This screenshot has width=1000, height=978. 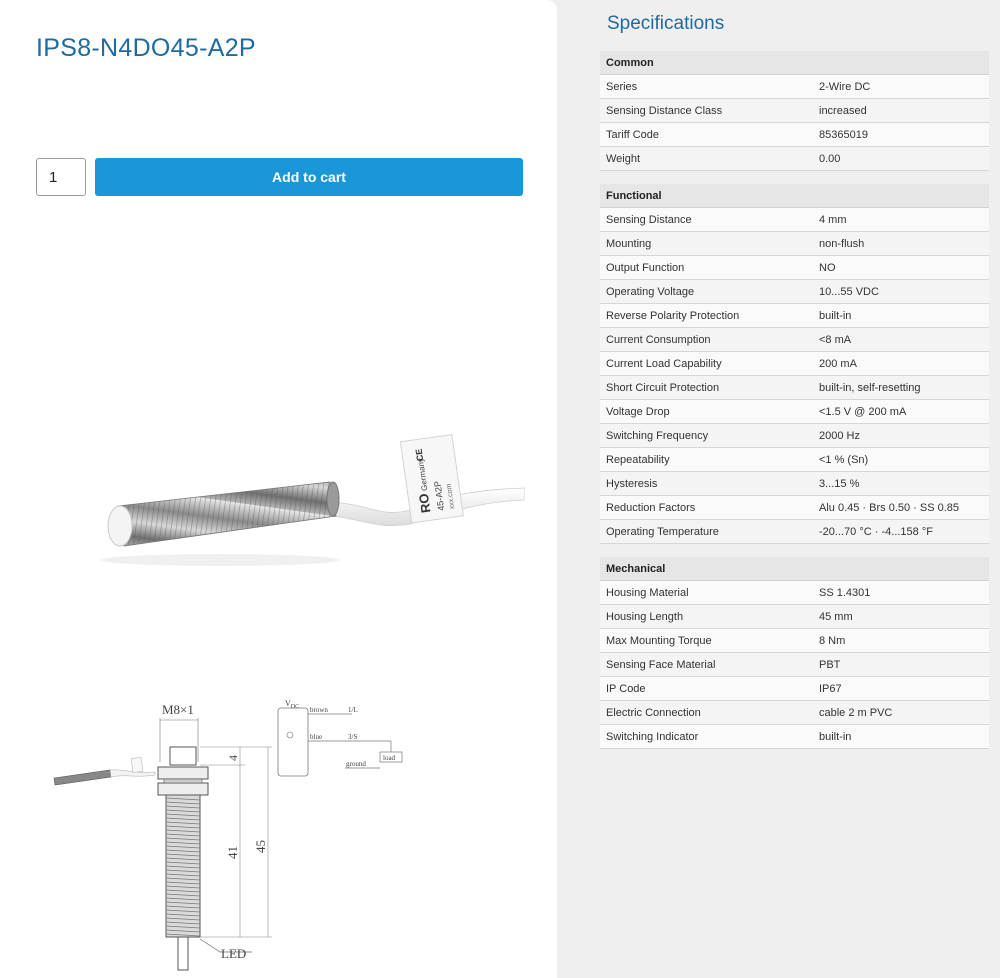 What do you see at coordinates (706, 712) in the screenshot?
I see `spec-key: Electric Connection` at bounding box center [706, 712].